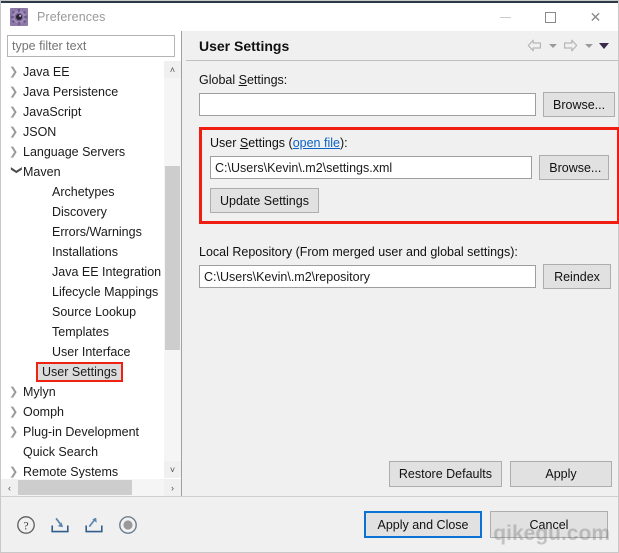 Image resolution: width=619 pixels, height=553 pixels. What do you see at coordinates (423, 524) in the screenshot?
I see `apply-and-close-button: Apply and Close` at bounding box center [423, 524].